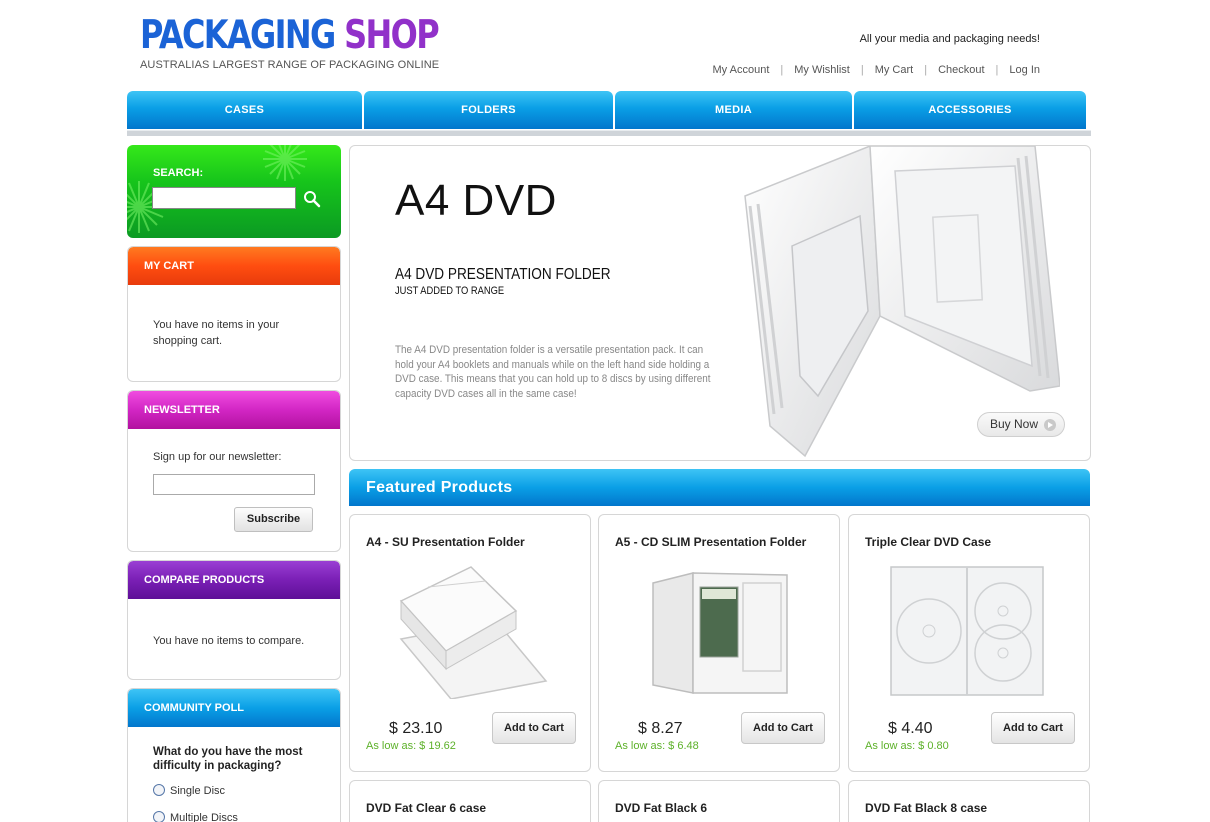 The width and height of the screenshot is (1210, 822). What do you see at coordinates (411, 746) in the screenshot?
I see `product-as-low-as: As low as: $ 19.62` at bounding box center [411, 746].